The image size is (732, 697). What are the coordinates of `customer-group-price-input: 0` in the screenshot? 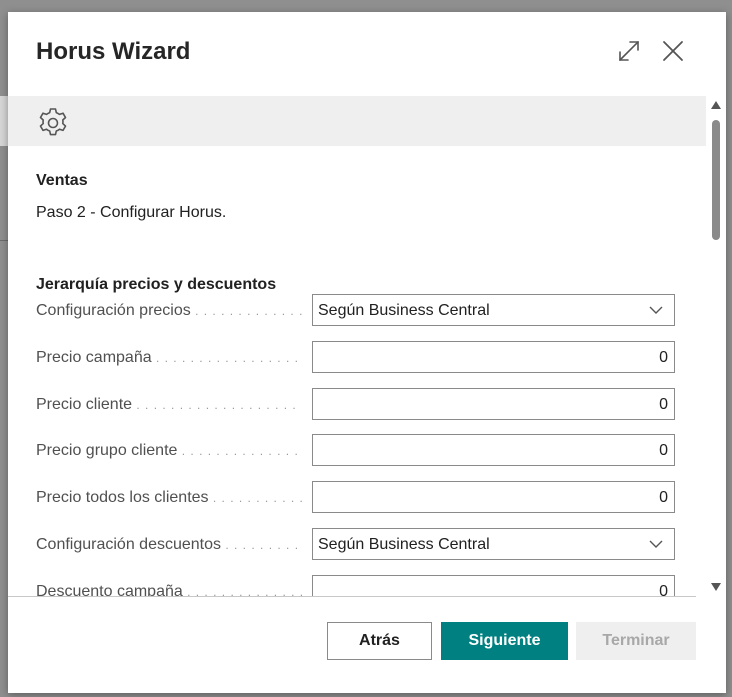 It's located at (493, 450).